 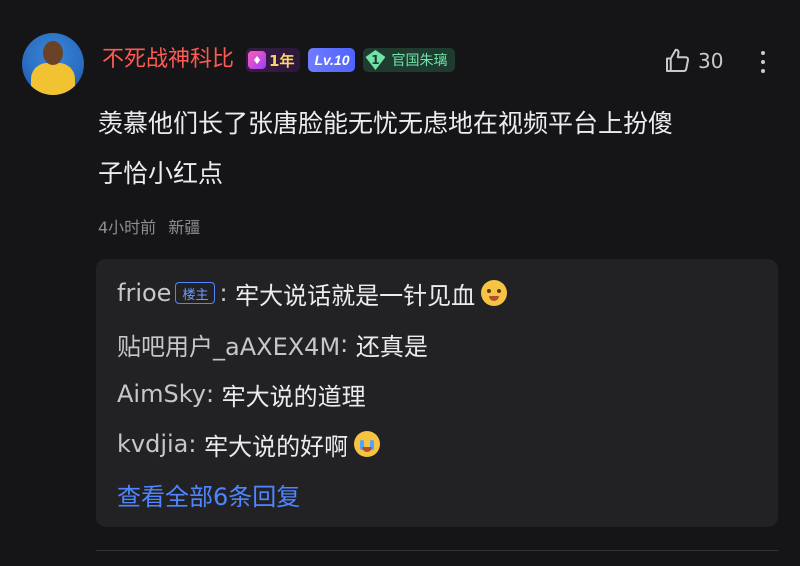 What do you see at coordinates (494, 293) in the screenshot?
I see `grin-sweat-emoji-icon` at bounding box center [494, 293].